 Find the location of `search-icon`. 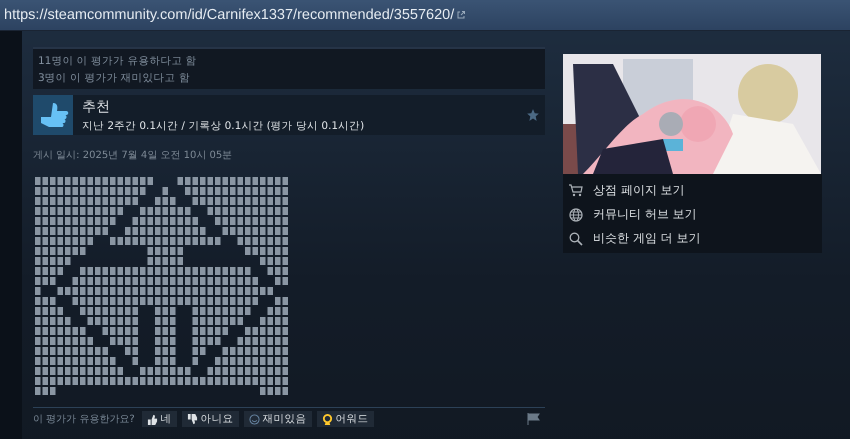

search-icon is located at coordinates (576, 239).